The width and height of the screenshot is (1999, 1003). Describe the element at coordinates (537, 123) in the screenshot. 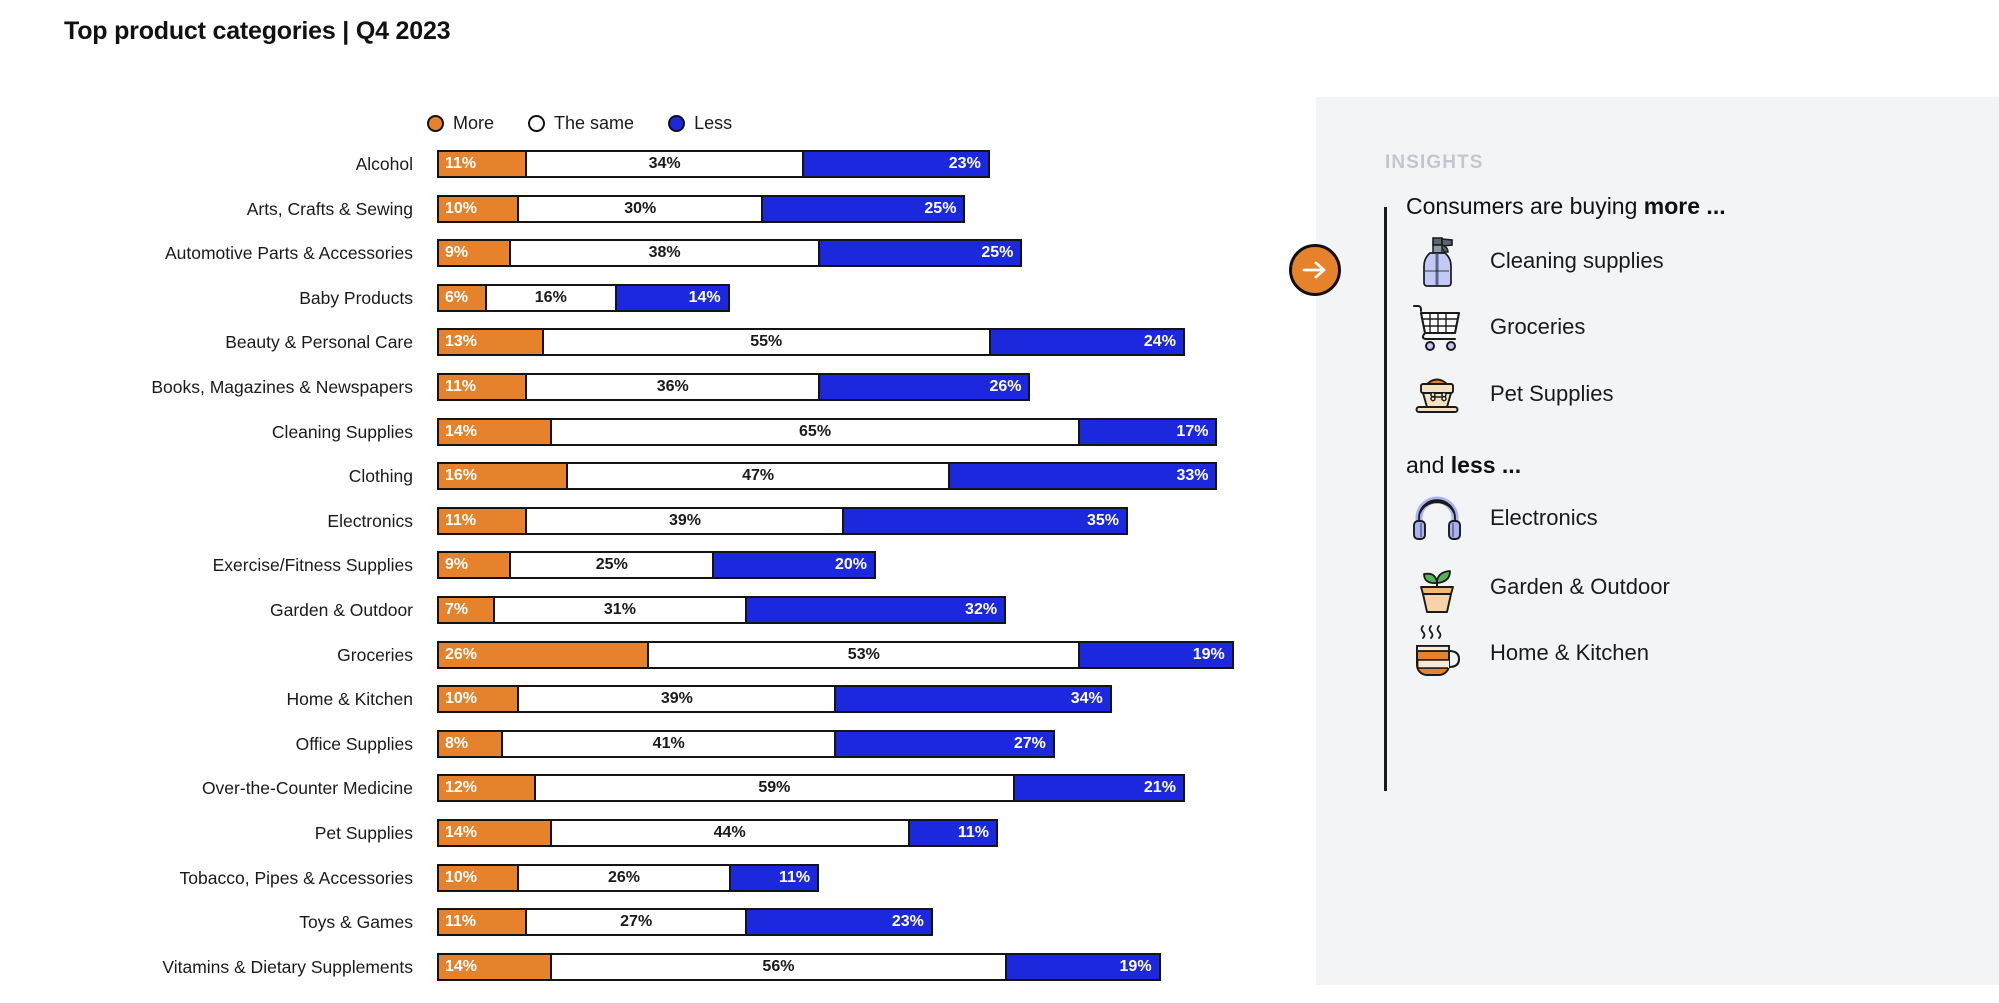

I see `legend-swatch-the-same-icon` at that location.